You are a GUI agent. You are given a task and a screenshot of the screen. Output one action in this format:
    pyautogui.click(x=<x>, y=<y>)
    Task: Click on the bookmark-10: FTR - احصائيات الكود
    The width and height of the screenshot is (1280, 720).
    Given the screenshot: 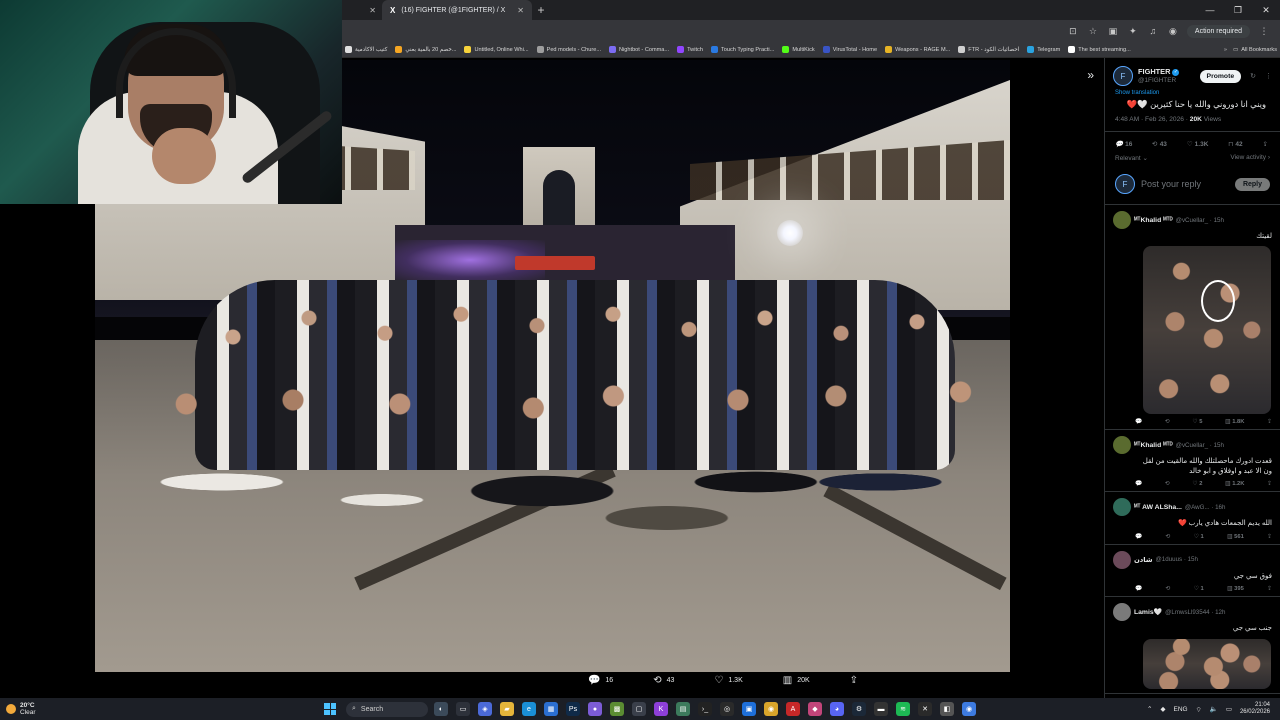 What is the action you would take?
    pyautogui.click(x=988, y=49)
    